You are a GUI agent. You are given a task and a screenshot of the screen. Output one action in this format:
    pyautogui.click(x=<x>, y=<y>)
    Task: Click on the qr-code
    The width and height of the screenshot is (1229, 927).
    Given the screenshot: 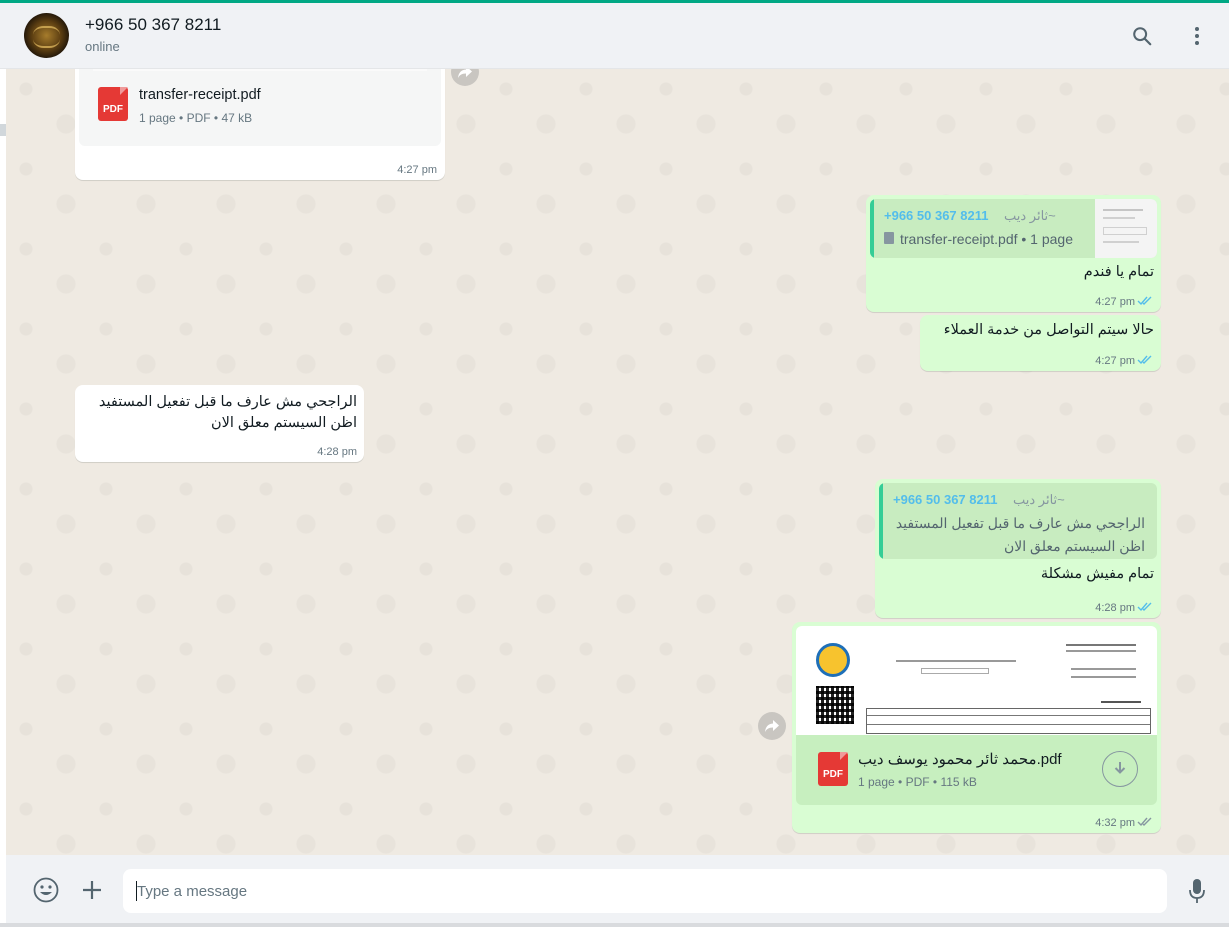 What is the action you would take?
    pyautogui.click(x=835, y=705)
    